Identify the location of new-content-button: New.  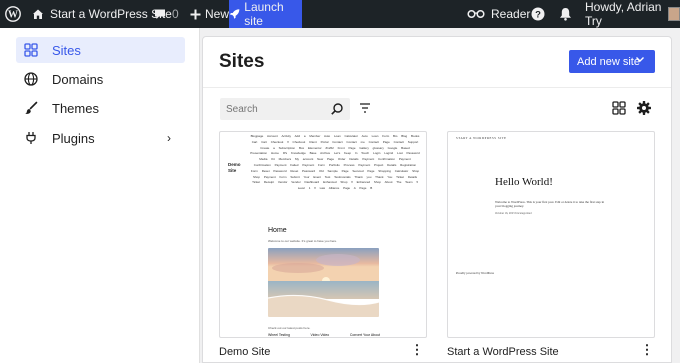
(209, 14).